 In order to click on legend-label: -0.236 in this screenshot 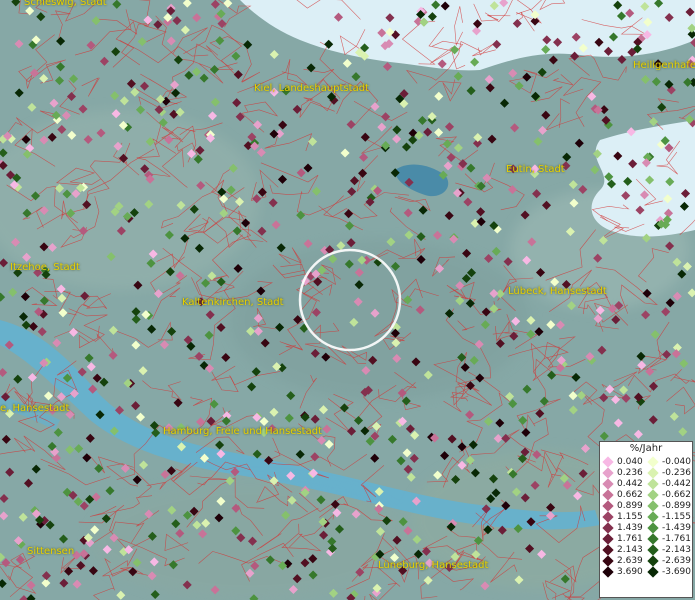, I will do `click(677, 472)`.